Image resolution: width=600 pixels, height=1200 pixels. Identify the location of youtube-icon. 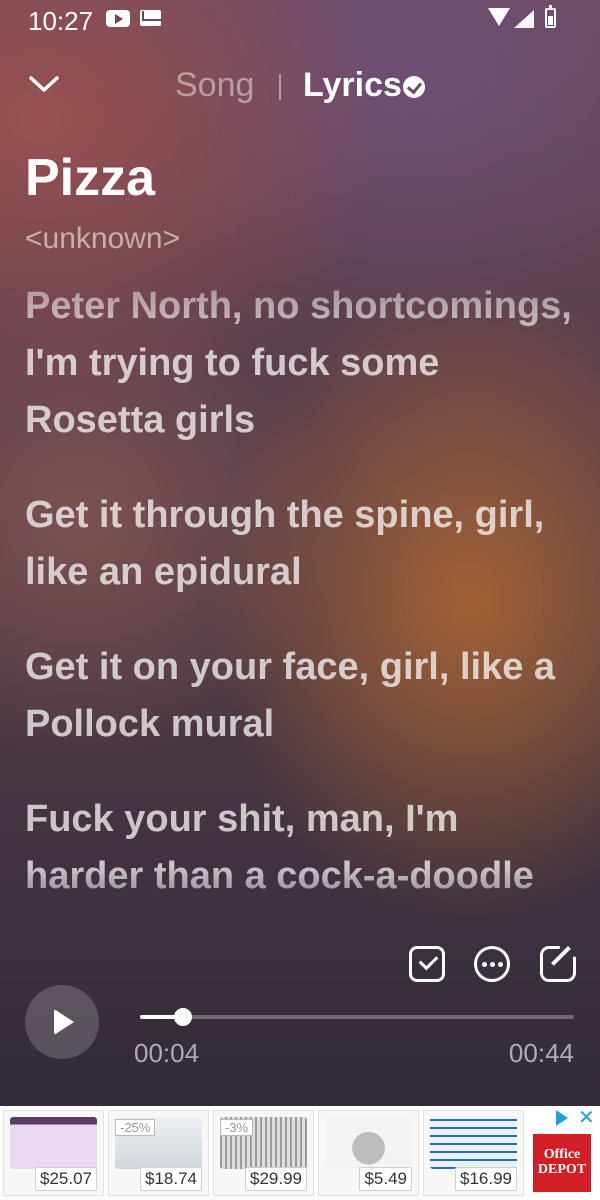
(118, 18).